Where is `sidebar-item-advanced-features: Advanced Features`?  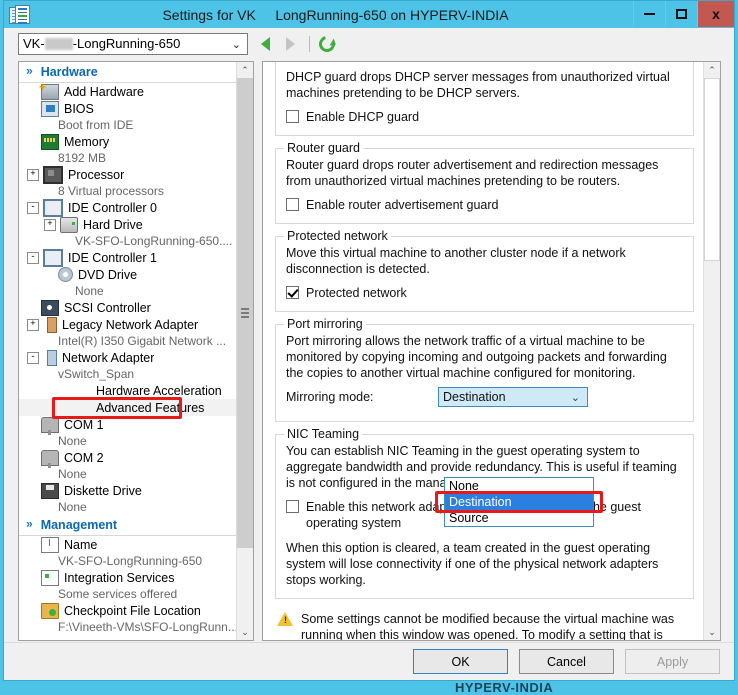
sidebar-item-advanced-features: Advanced Features is located at coordinates (136, 407).